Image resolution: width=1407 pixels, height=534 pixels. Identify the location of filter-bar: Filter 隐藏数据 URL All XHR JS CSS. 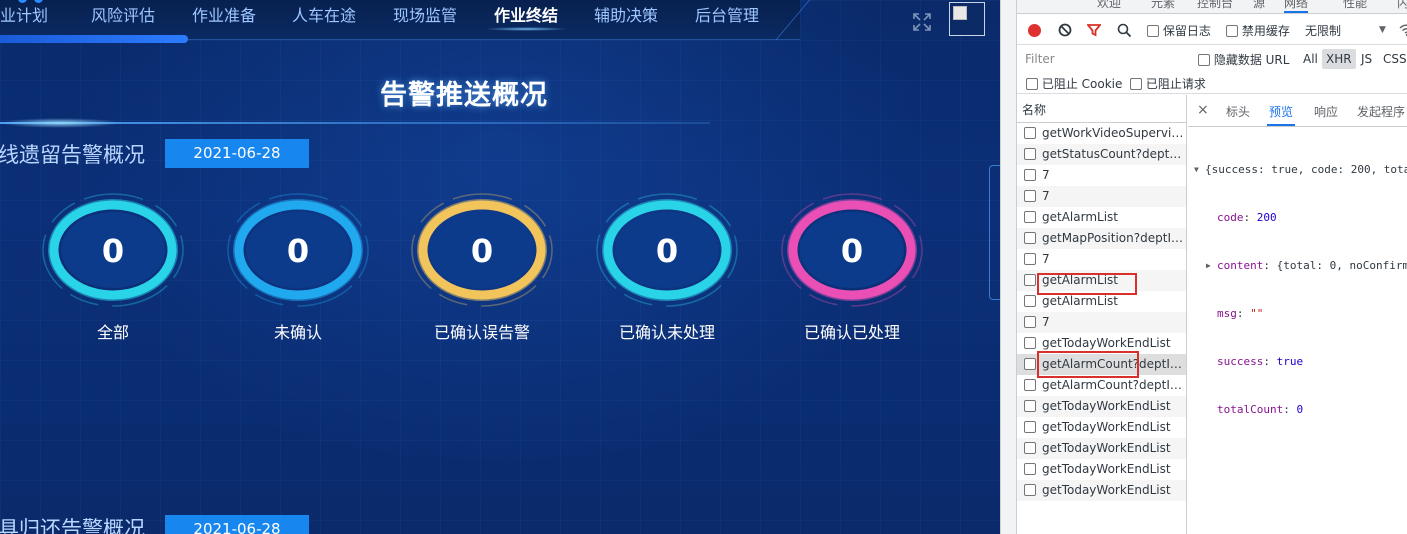
(1212, 58).